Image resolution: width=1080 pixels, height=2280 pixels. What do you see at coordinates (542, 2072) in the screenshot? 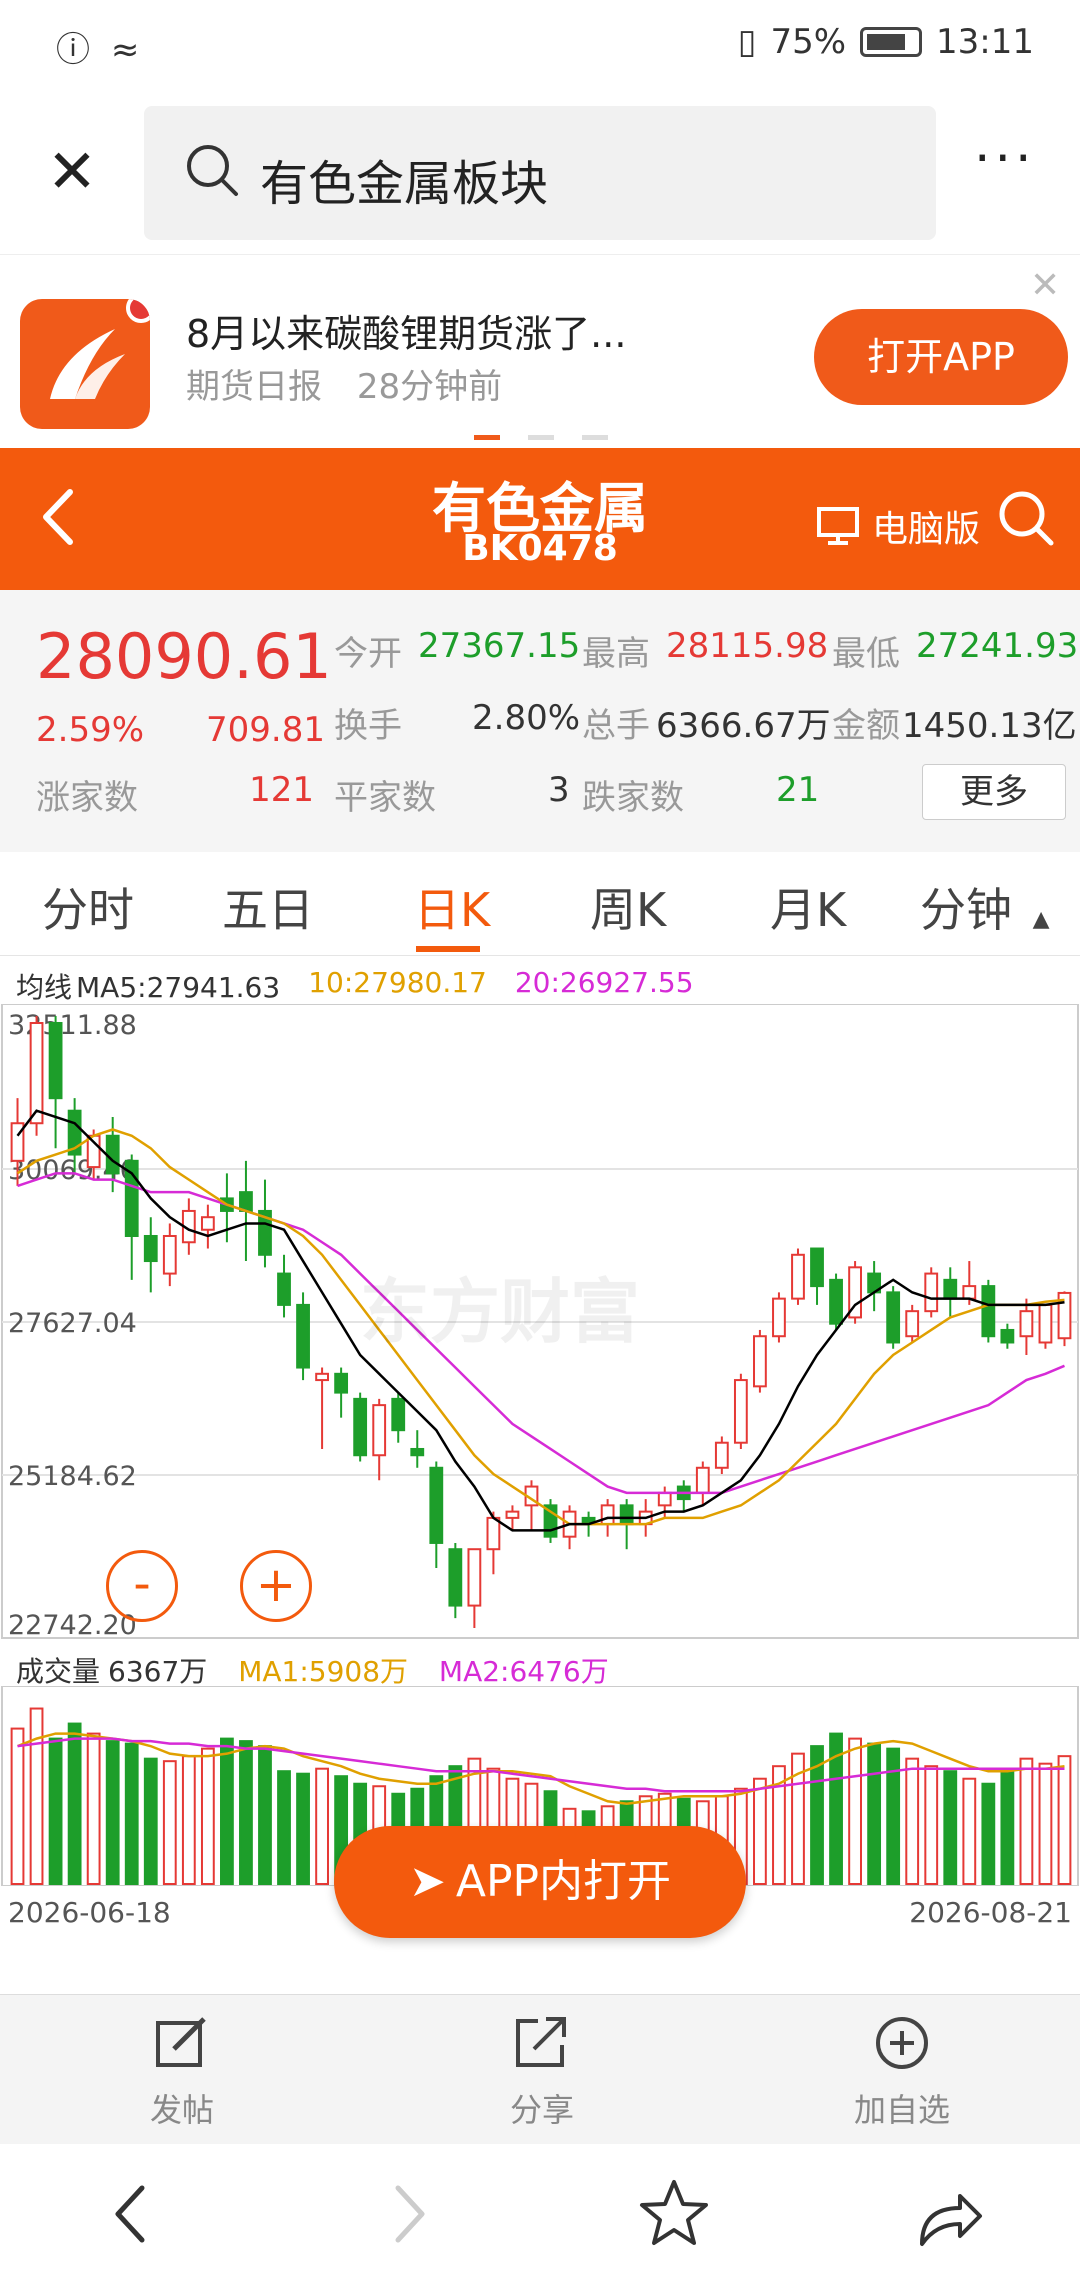
I see `share-button: 分享` at bounding box center [542, 2072].